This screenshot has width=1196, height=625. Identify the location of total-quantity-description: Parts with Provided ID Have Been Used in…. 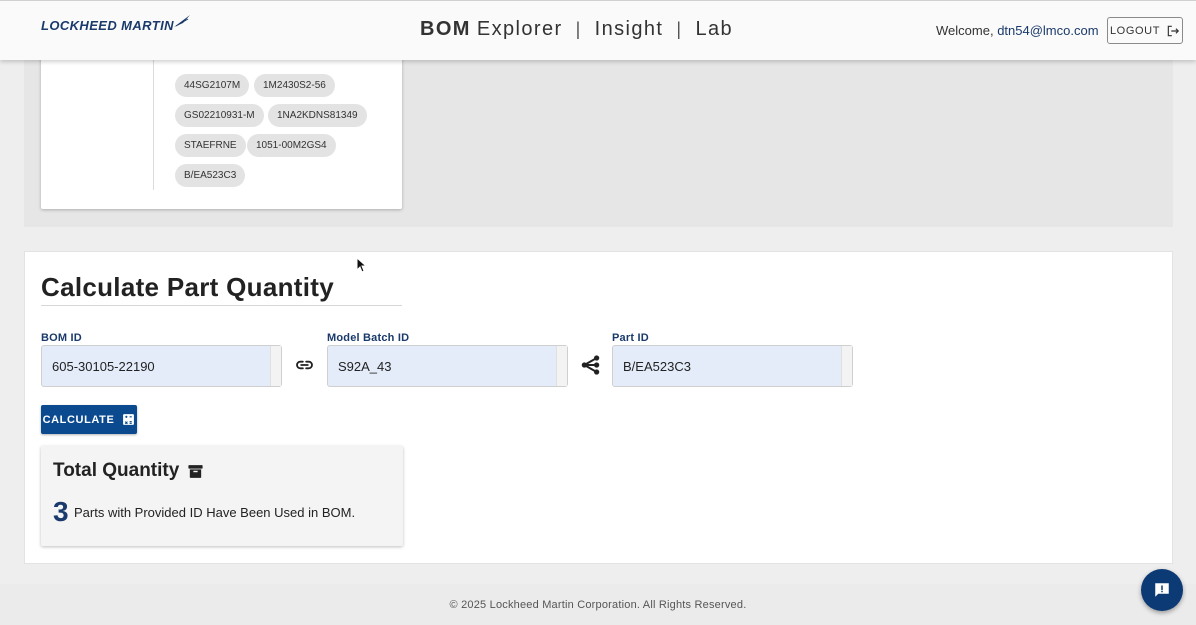
(215, 512).